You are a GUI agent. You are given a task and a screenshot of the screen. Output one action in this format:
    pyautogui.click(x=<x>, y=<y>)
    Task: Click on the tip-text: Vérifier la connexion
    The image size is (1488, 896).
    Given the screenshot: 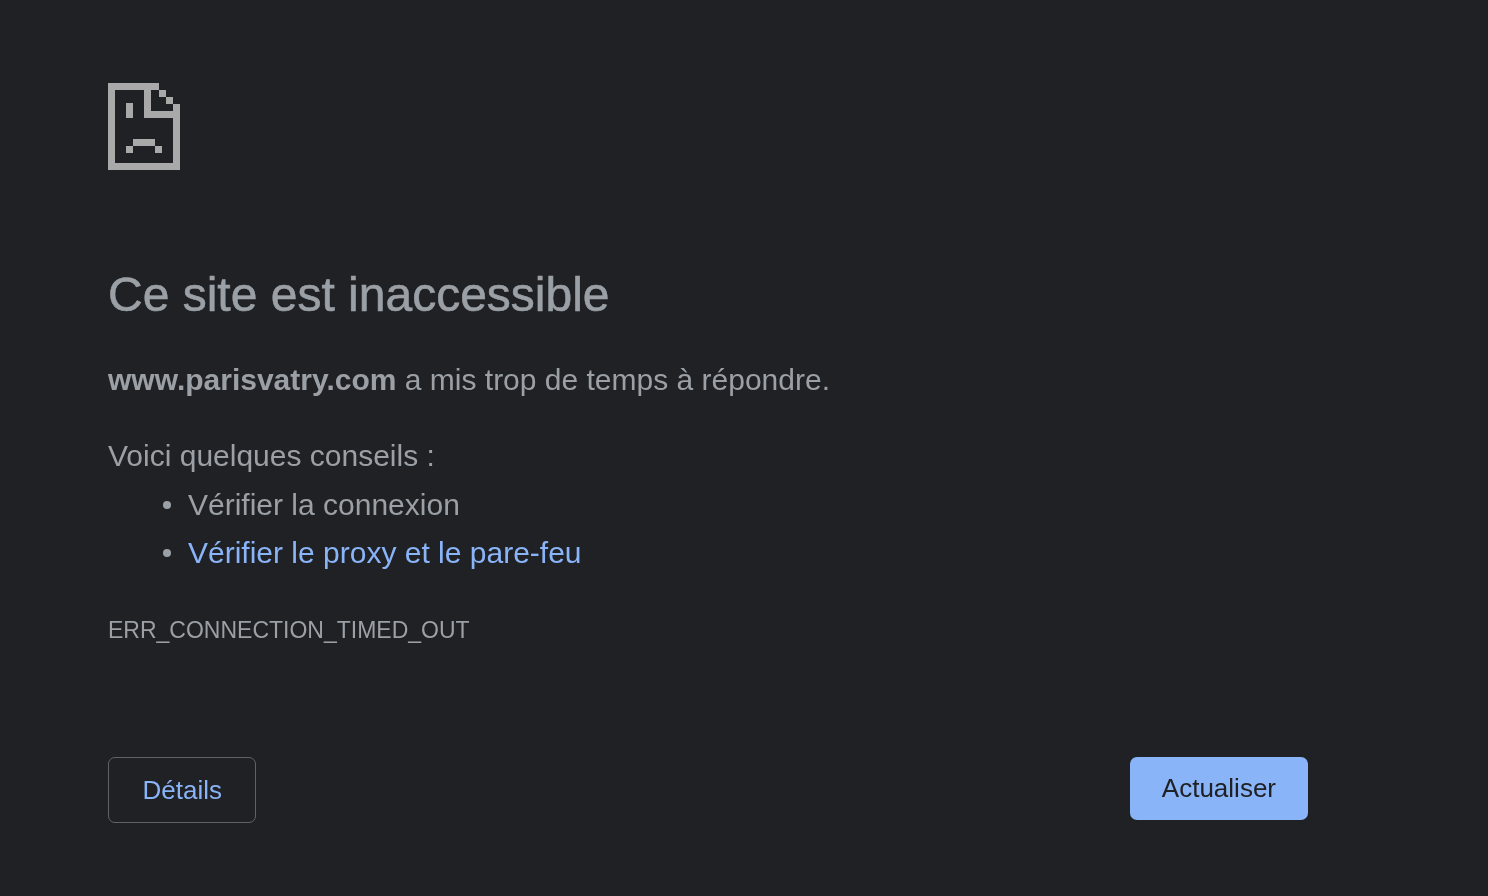 What is the action you would take?
    pyautogui.click(x=324, y=504)
    